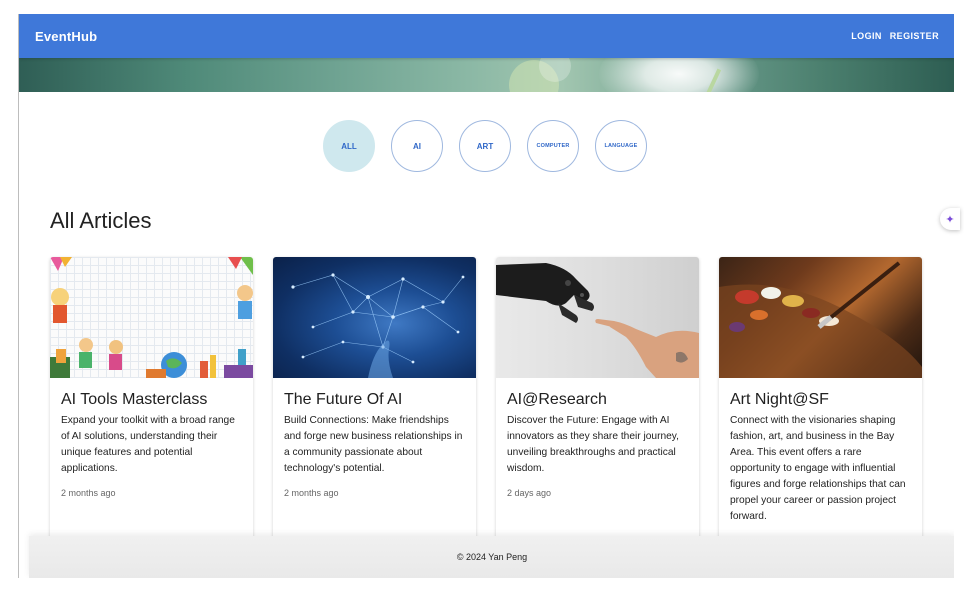  I want to click on kids-doodle-art, so click(151, 317).